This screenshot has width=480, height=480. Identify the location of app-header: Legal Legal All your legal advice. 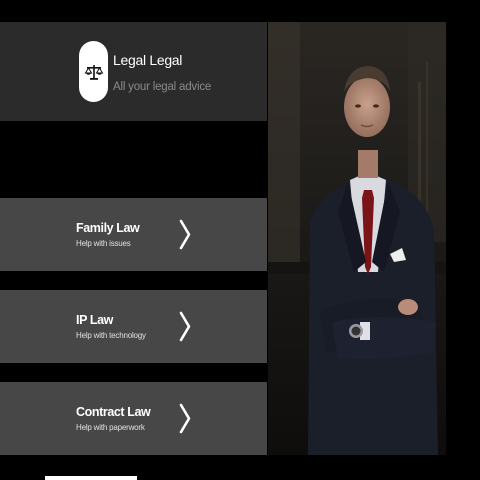
(133, 71).